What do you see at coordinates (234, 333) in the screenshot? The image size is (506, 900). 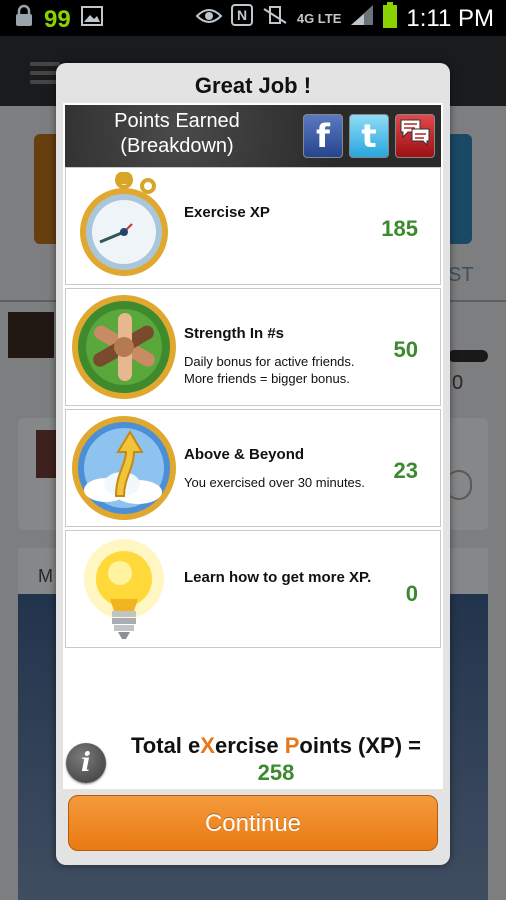 I see `row-title: Strength In #s` at bounding box center [234, 333].